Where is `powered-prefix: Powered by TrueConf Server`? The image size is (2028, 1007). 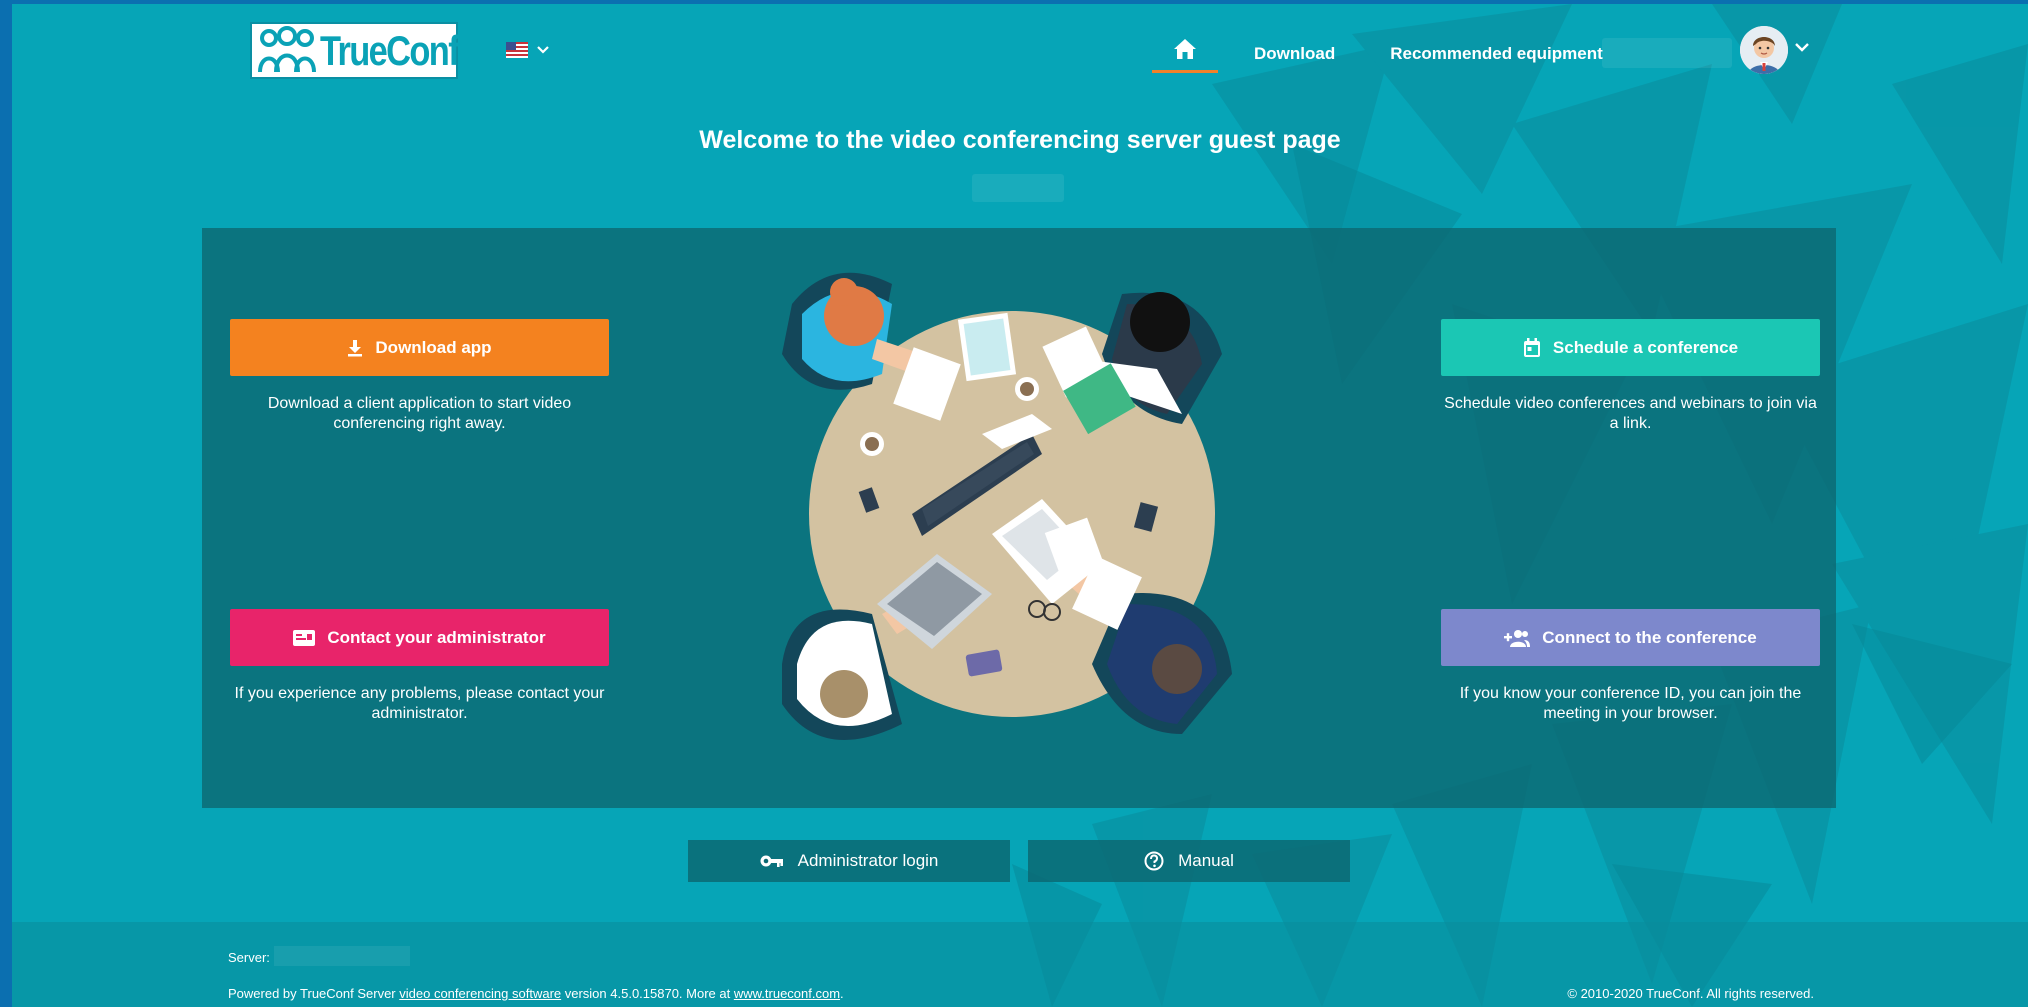
powered-prefix: Powered by TrueConf Server is located at coordinates (314, 993).